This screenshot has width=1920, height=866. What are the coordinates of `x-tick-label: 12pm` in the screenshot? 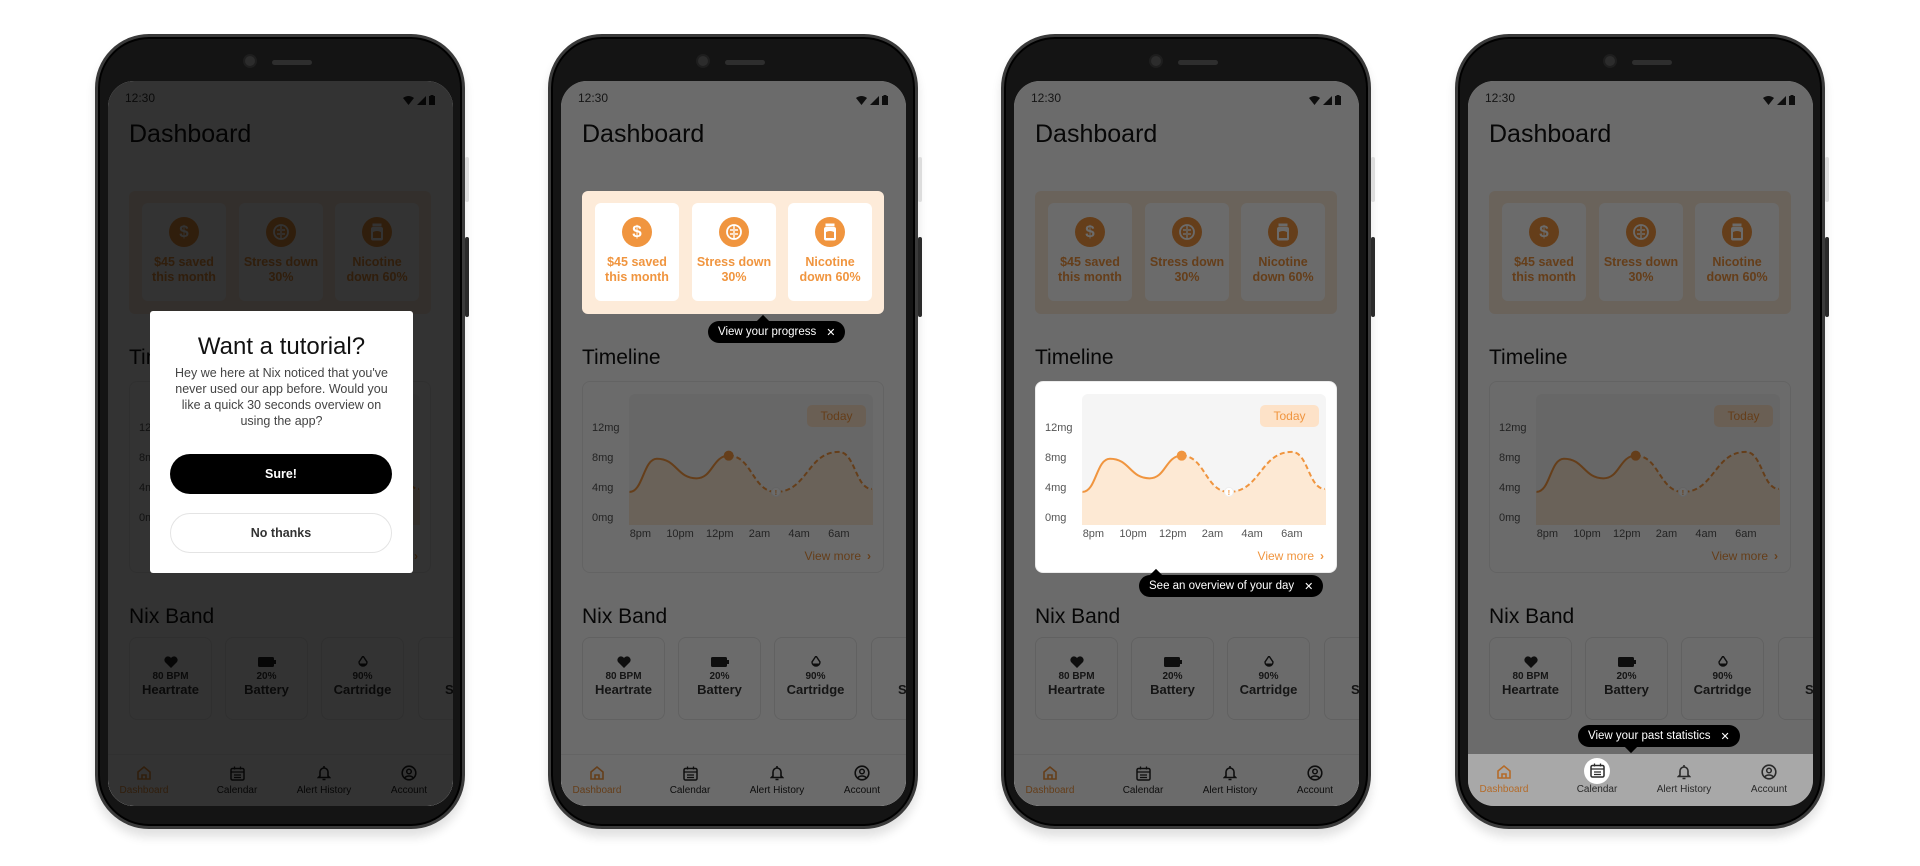 It's located at (1172, 534).